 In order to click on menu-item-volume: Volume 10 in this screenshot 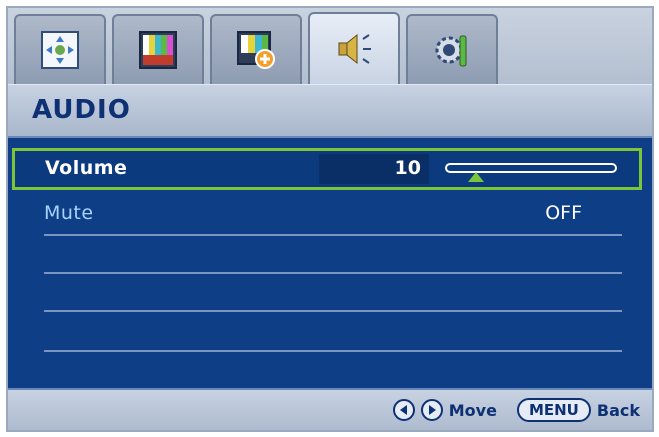, I will do `click(327, 169)`.